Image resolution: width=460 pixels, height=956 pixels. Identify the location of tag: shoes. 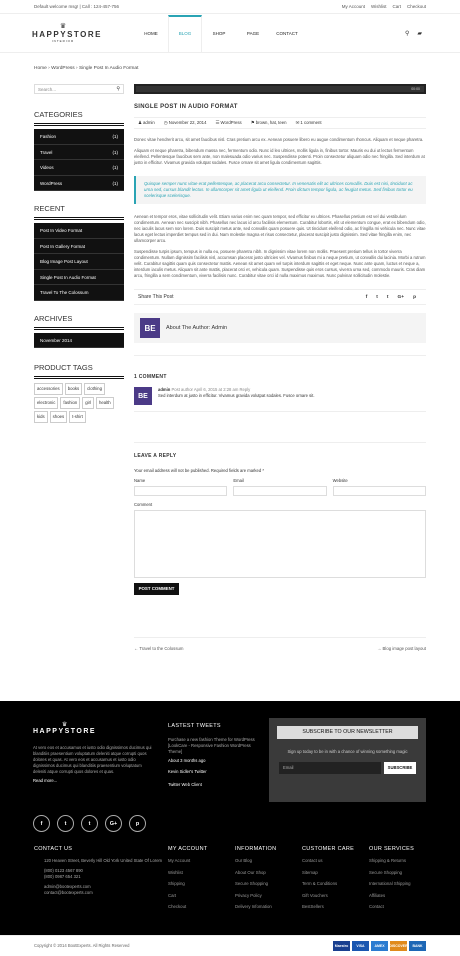
(58, 417).